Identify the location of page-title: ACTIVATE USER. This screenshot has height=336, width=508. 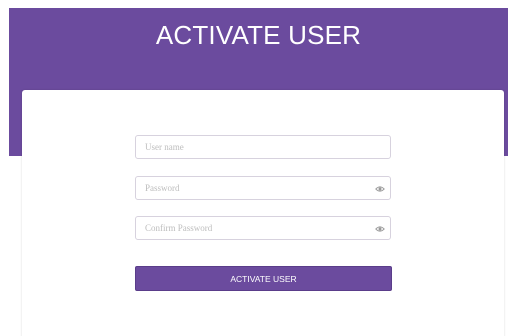
(258, 35).